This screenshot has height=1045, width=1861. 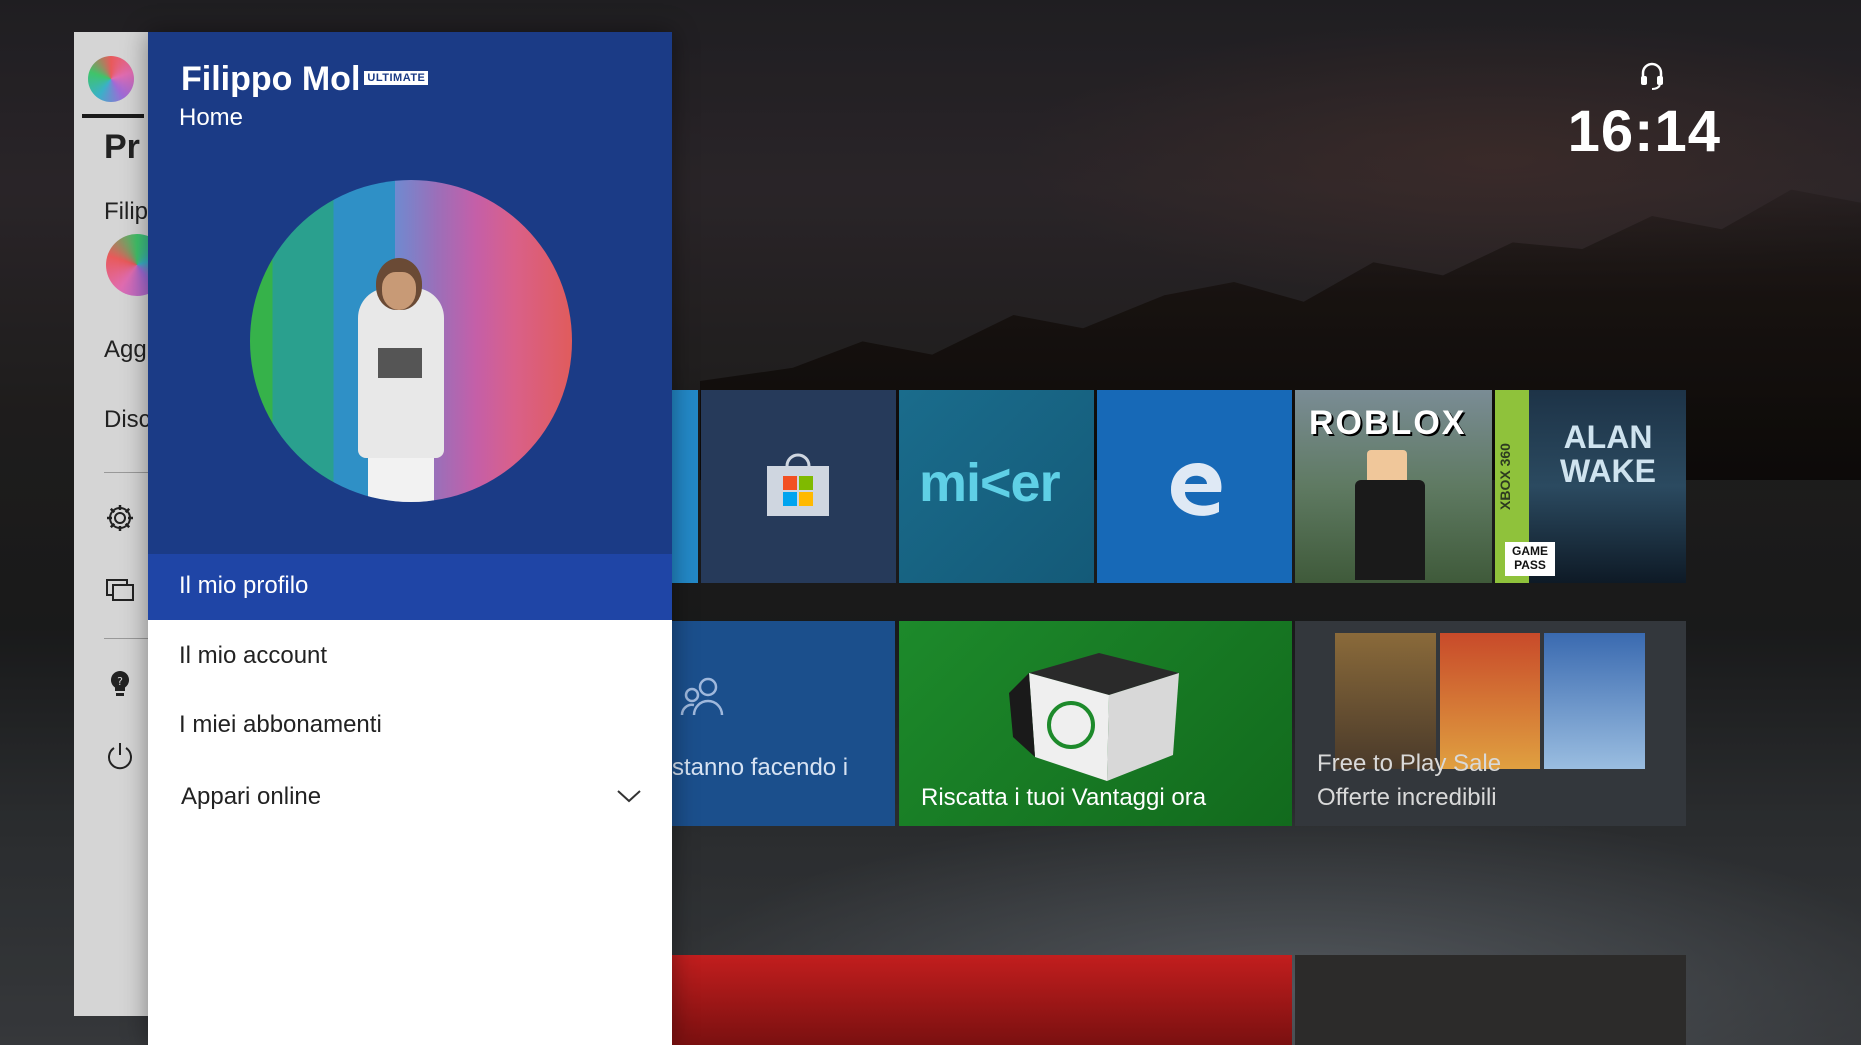 What do you see at coordinates (111, 79) in the screenshot?
I see `guide-avatar` at bounding box center [111, 79].